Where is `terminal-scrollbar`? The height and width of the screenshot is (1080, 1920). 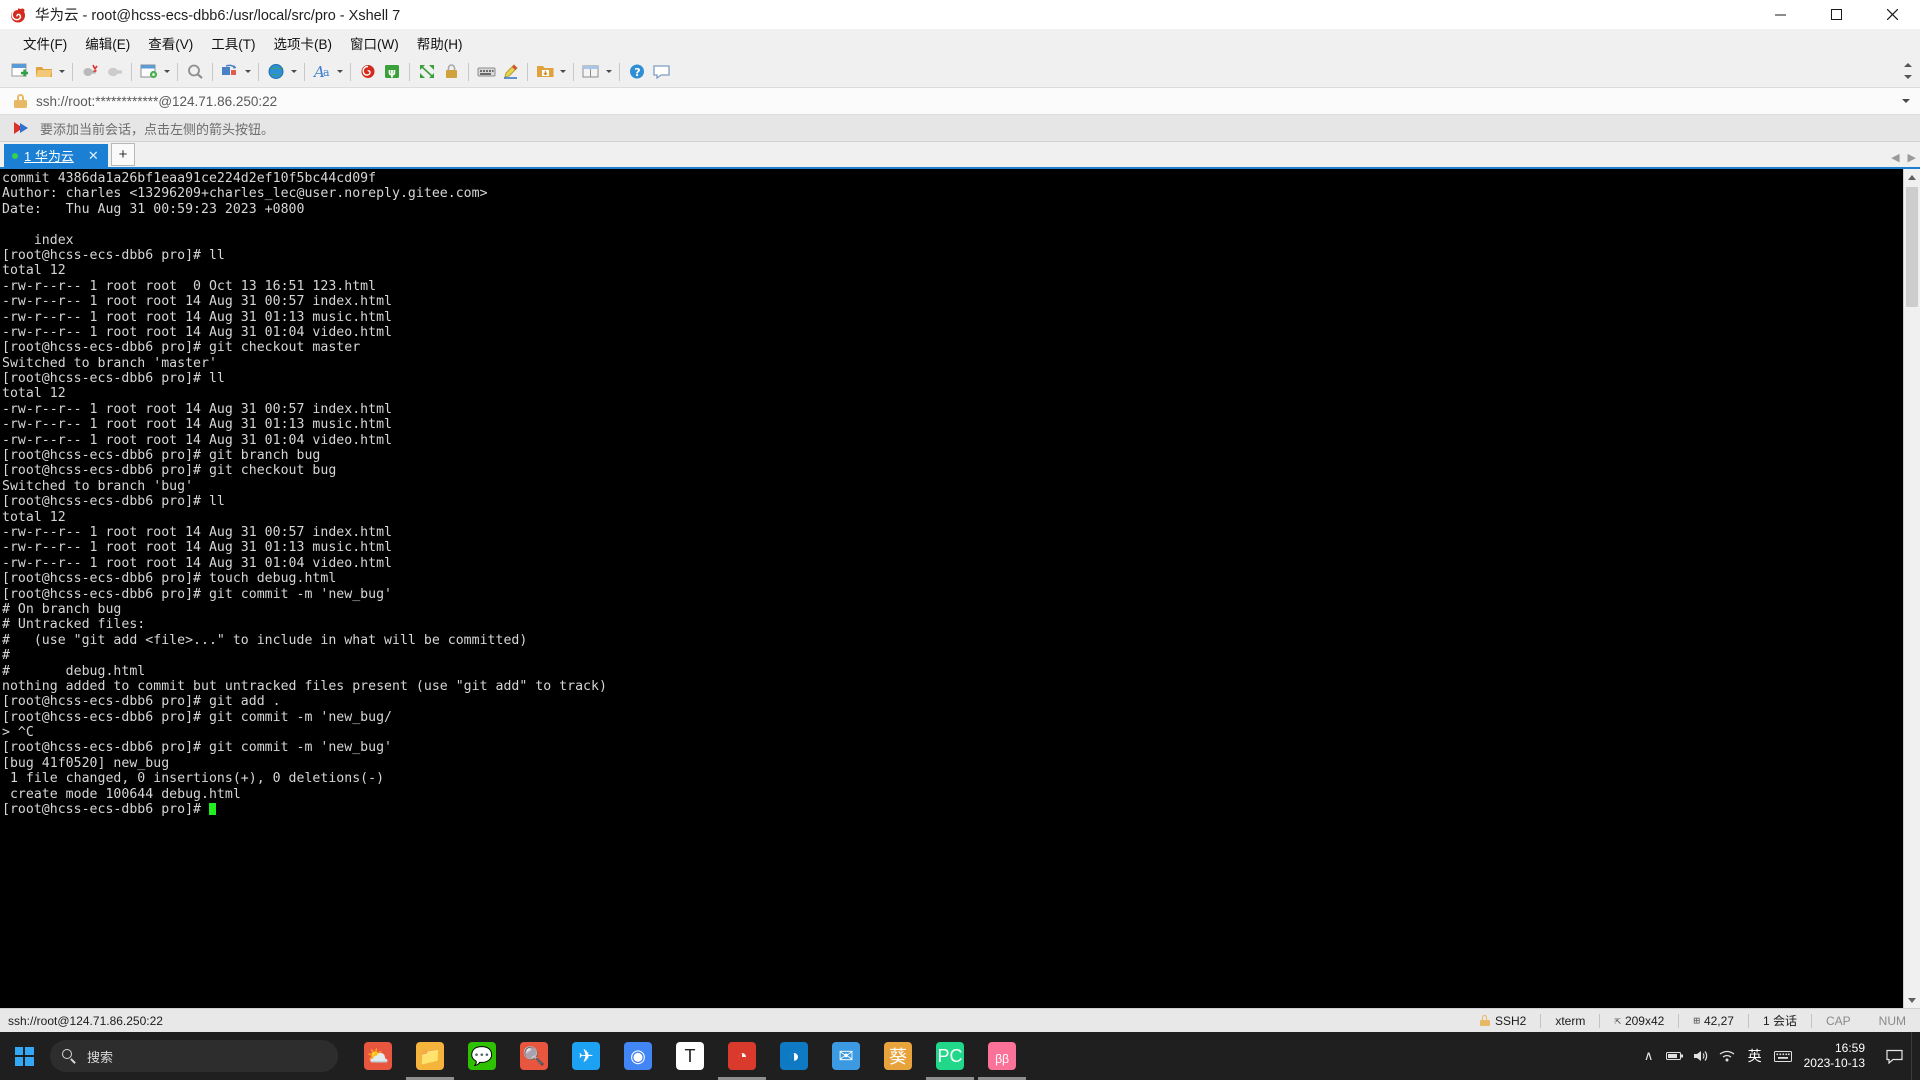 terminal-scrollbar is located at coordinates (1911, 588).